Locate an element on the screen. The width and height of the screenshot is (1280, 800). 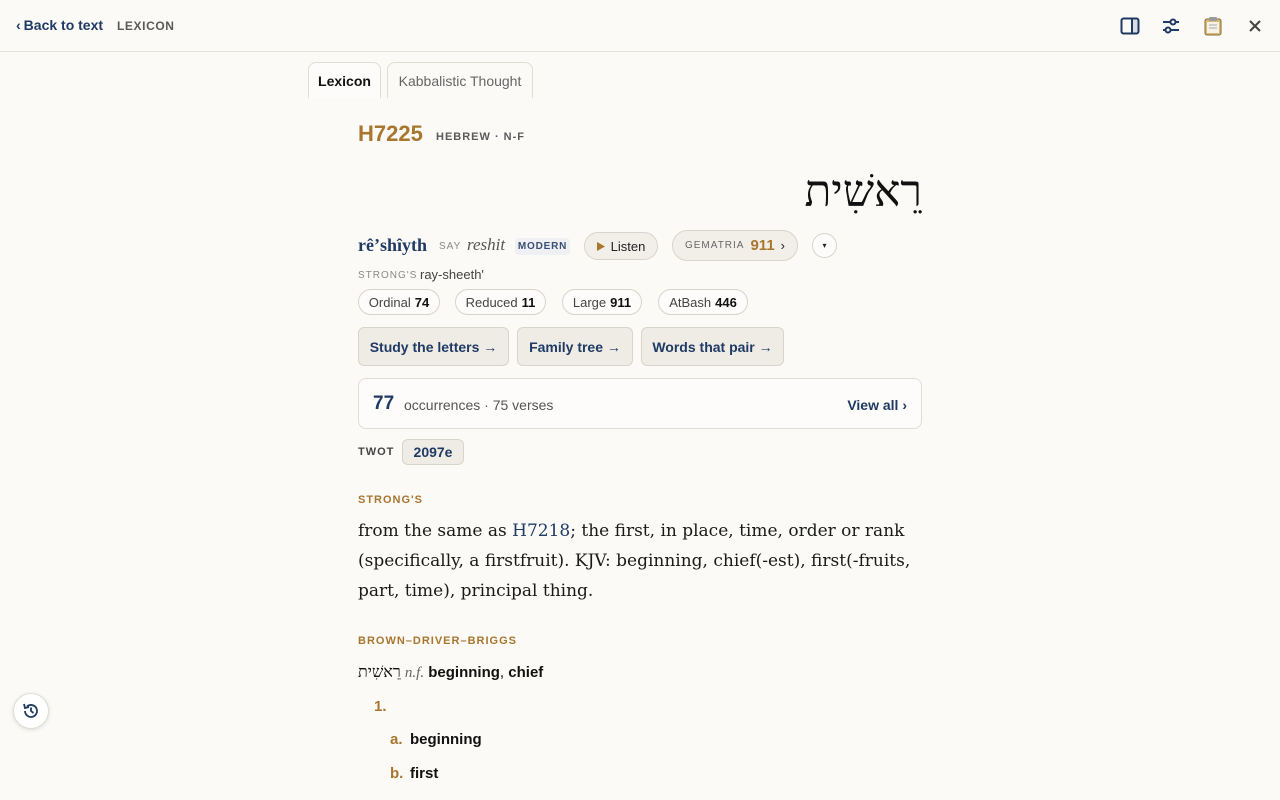
reduced-pill: Reduced 11 is located at coordinates (500, 302).